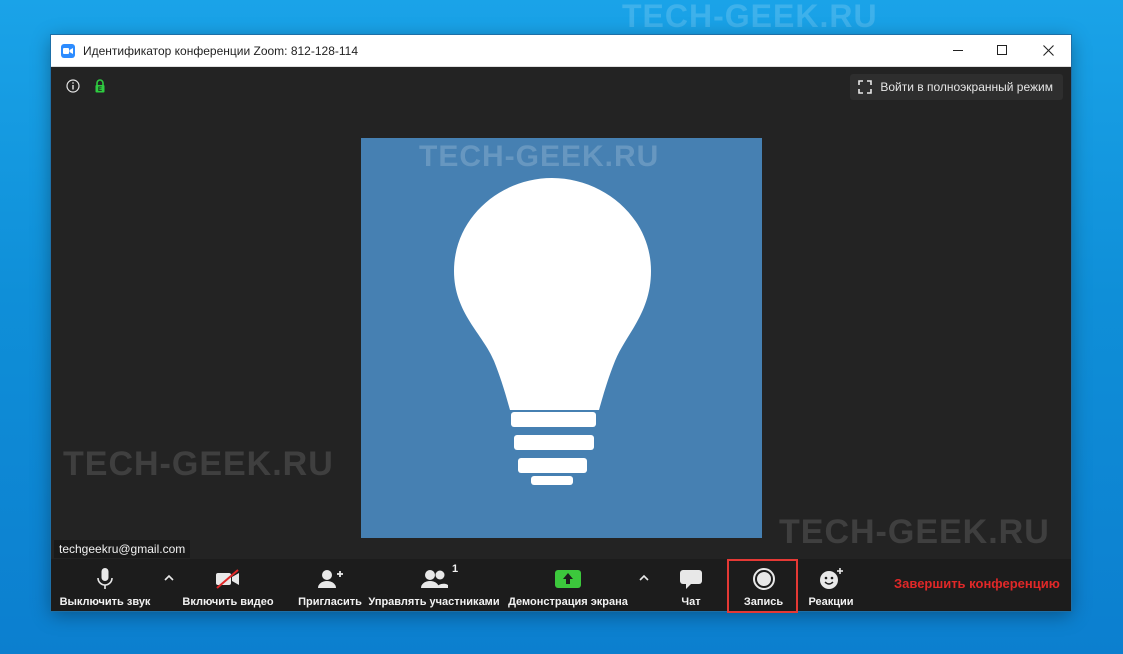 The image size is (1123, 654). Describe the element at coordinates (552, 331) in the screenshot. I see `lightbulb-avatar-icon` at that location.